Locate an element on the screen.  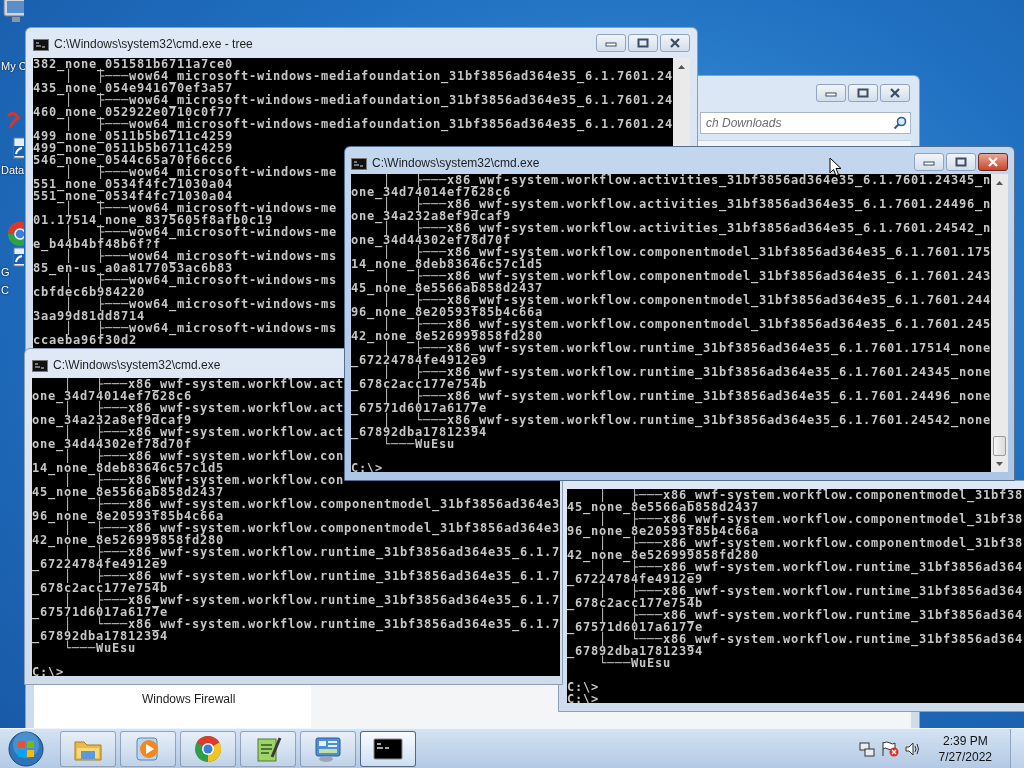
console-line: │ ├───x86_wwf-system.workflow.componentmodel_31bf3856ad364e35_6.1.7601.244 is located at coordinates (687, 300).